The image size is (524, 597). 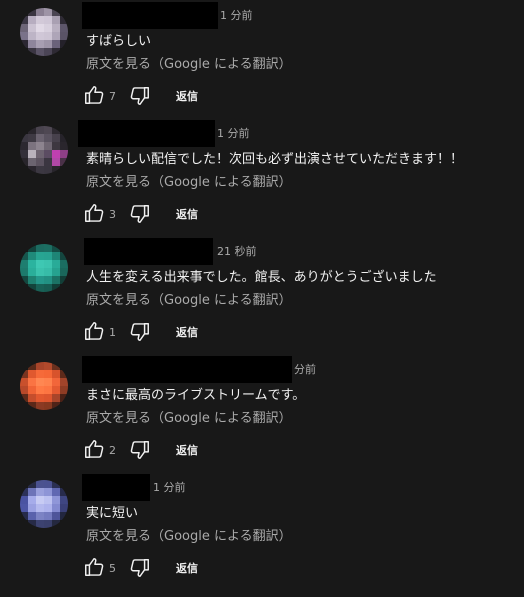 I want to click on comment-text: すばらしい, so click(x=119, y=41).